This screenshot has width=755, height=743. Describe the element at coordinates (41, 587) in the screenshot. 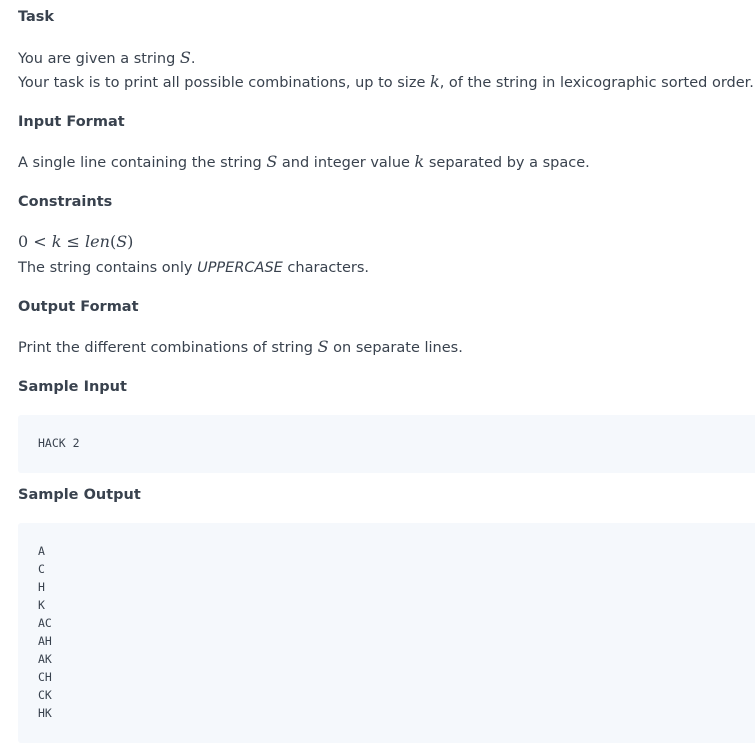

I see `sample-output-line: H` at that location.